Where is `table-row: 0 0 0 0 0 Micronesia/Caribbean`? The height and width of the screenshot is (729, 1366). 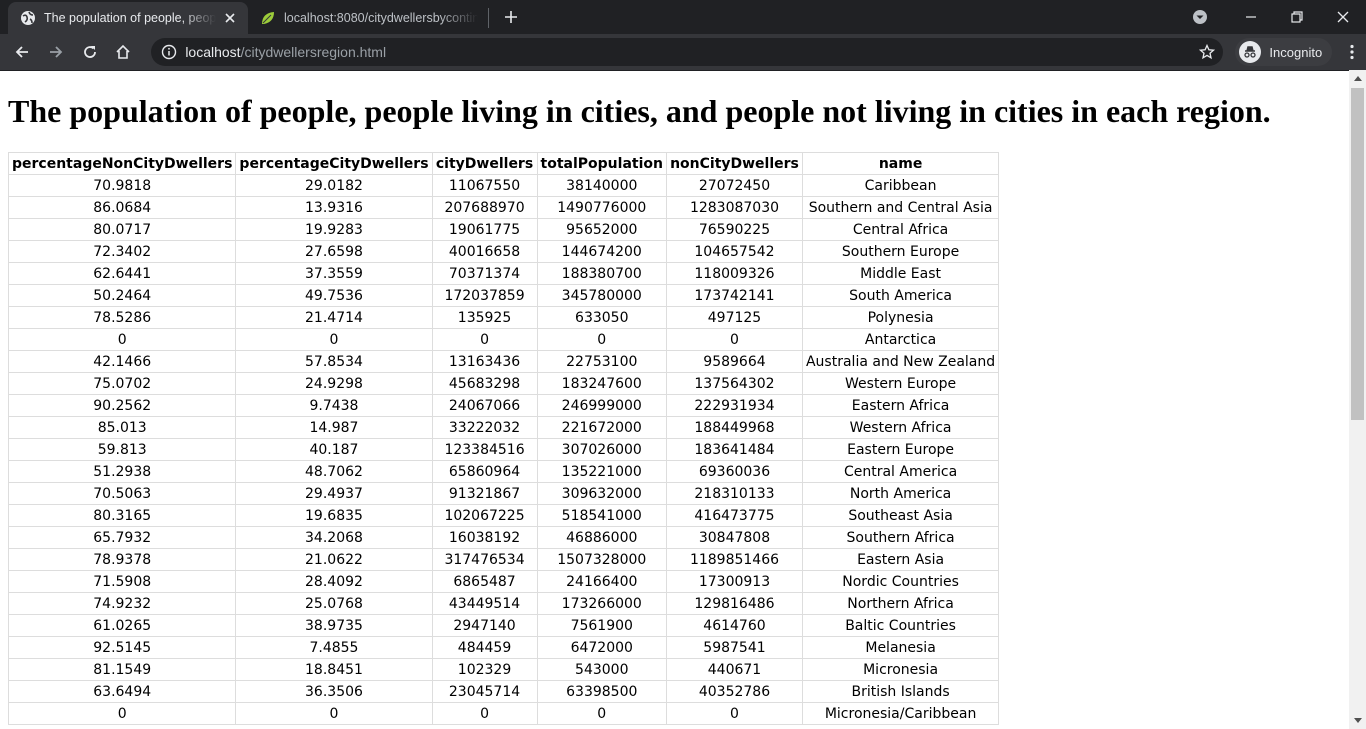
table-row: 0 0 0 0 0 Micronesia/Caribbean is located at coordinates (503, 713).